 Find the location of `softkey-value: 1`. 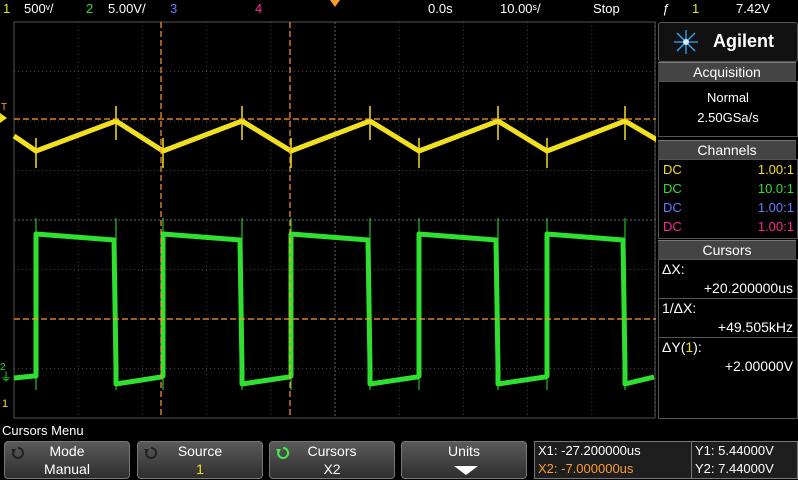

softkey-value: 1 is located at coordinates (200, 469).